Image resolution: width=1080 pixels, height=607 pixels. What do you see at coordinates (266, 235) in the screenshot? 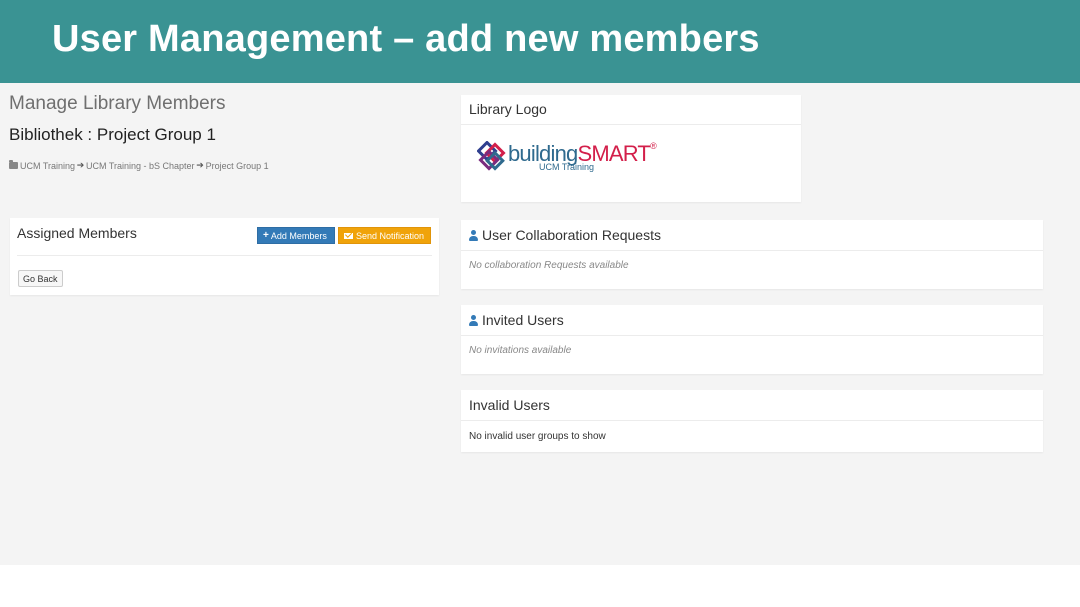
I see `plus-icon: +` at bounding box center [266, 235].